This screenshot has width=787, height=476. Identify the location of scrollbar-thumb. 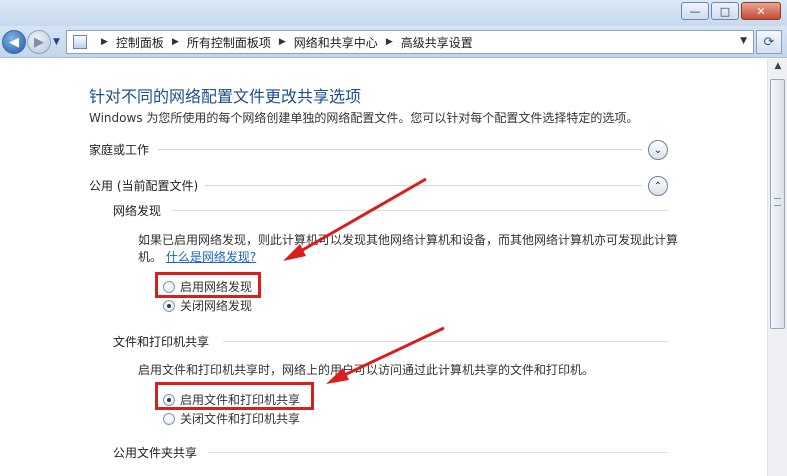
(777, 204).